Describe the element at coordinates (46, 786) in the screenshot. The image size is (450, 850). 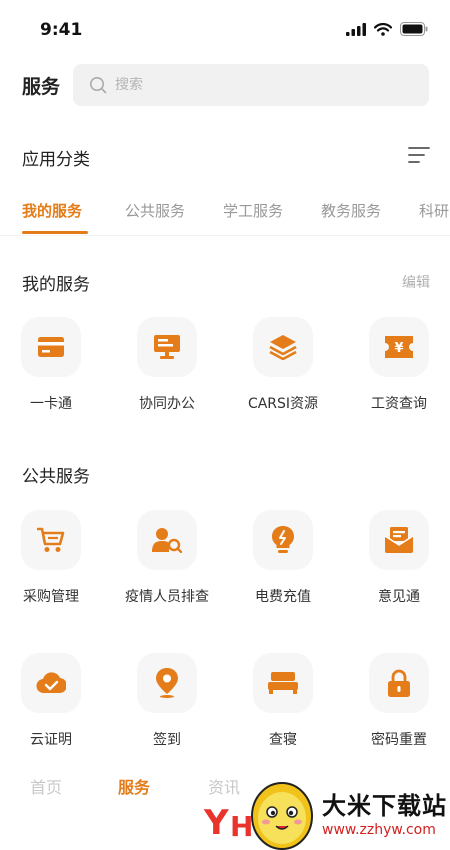
I see `nav-home: 首页` at that location.